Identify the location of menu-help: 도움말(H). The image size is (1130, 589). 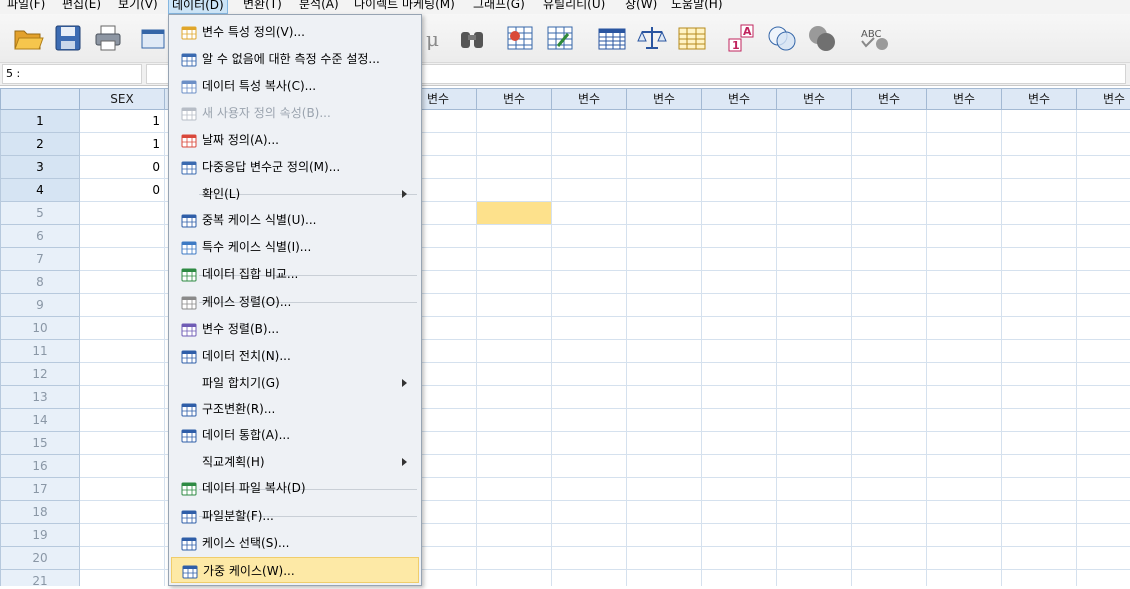
(697, 7).